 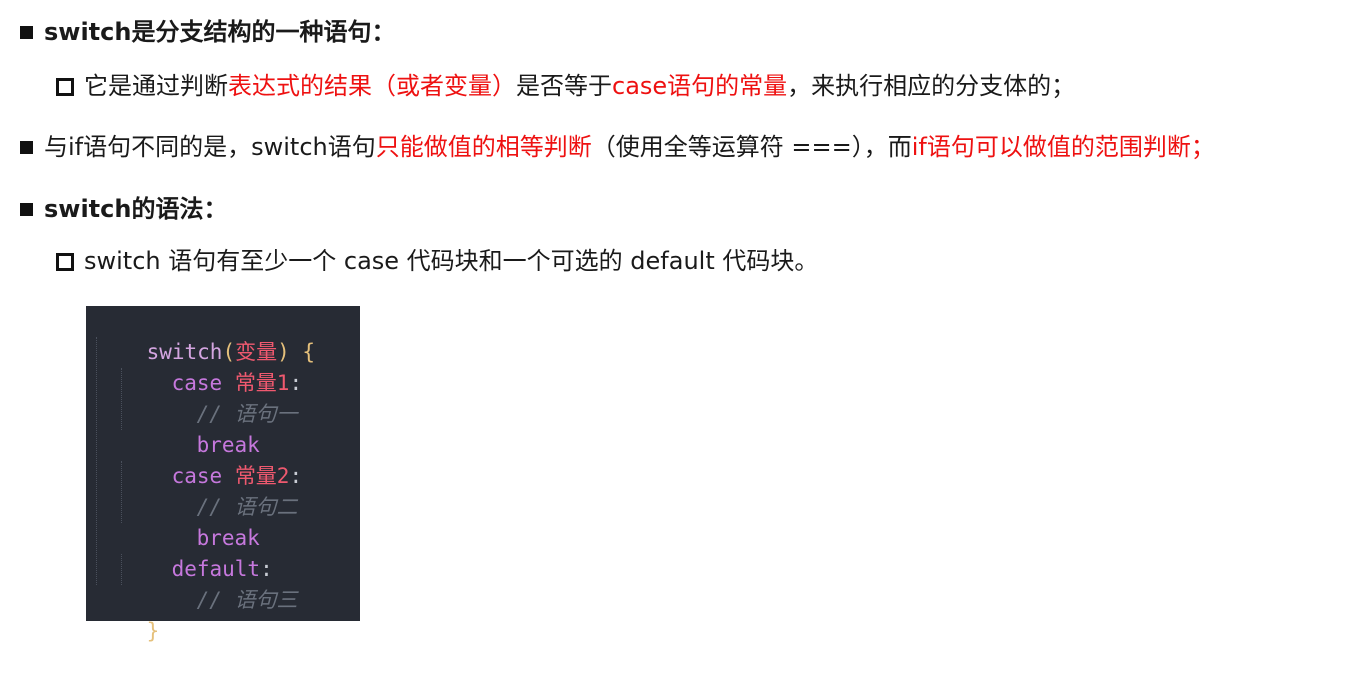 I want to click on code-line: default:, so click(x=222, y=569).